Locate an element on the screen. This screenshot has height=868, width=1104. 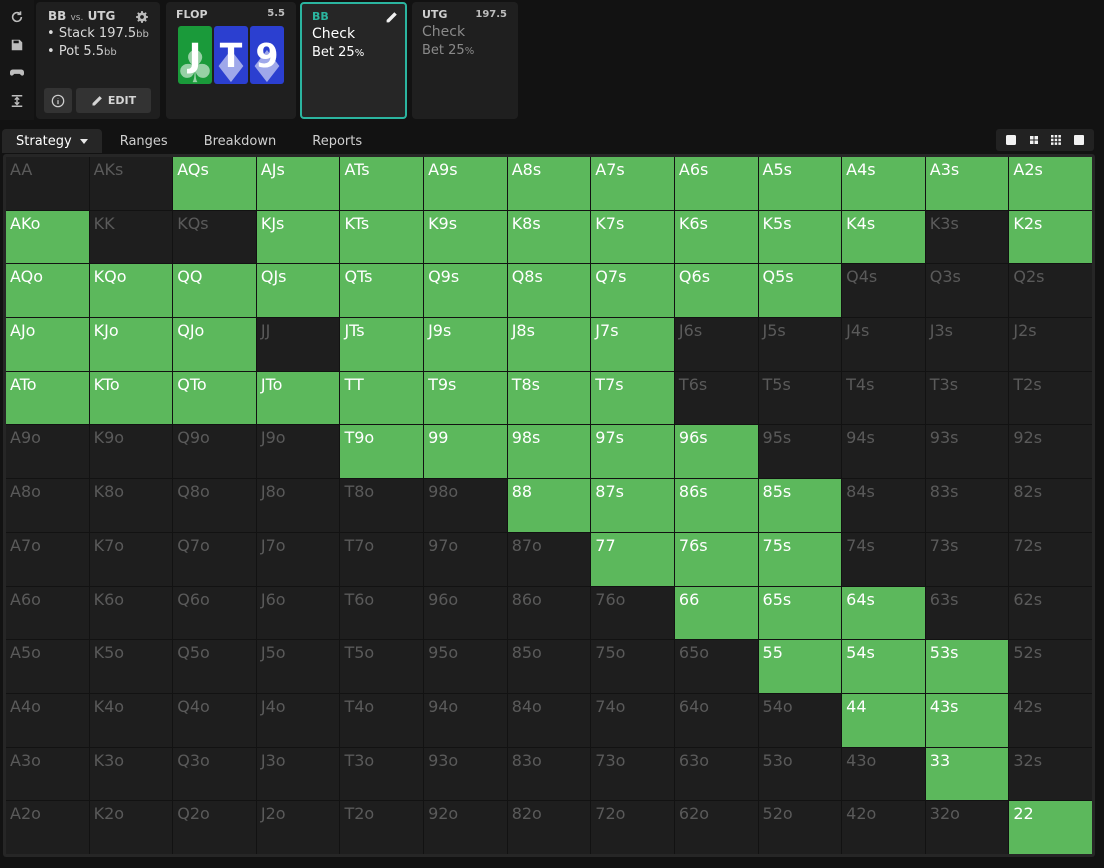
hand-cell: 72s is located at coordinates (1050, 559).